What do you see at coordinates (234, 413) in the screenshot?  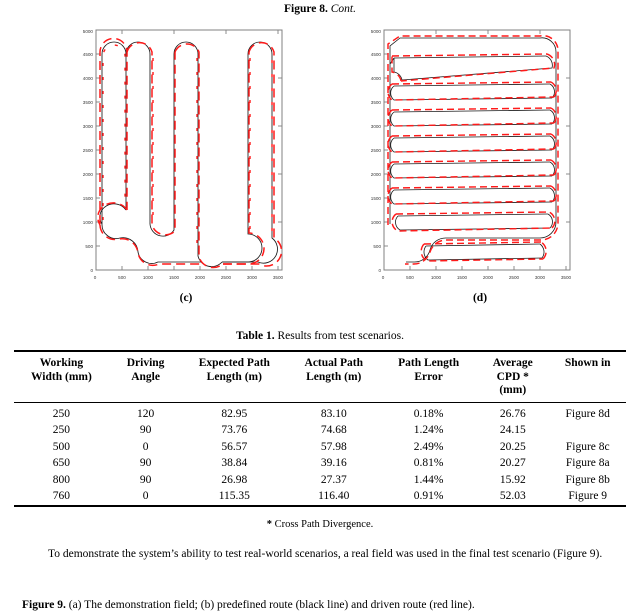 I see `cell-expected-length: 82.95` at bounding box center [234, 413].